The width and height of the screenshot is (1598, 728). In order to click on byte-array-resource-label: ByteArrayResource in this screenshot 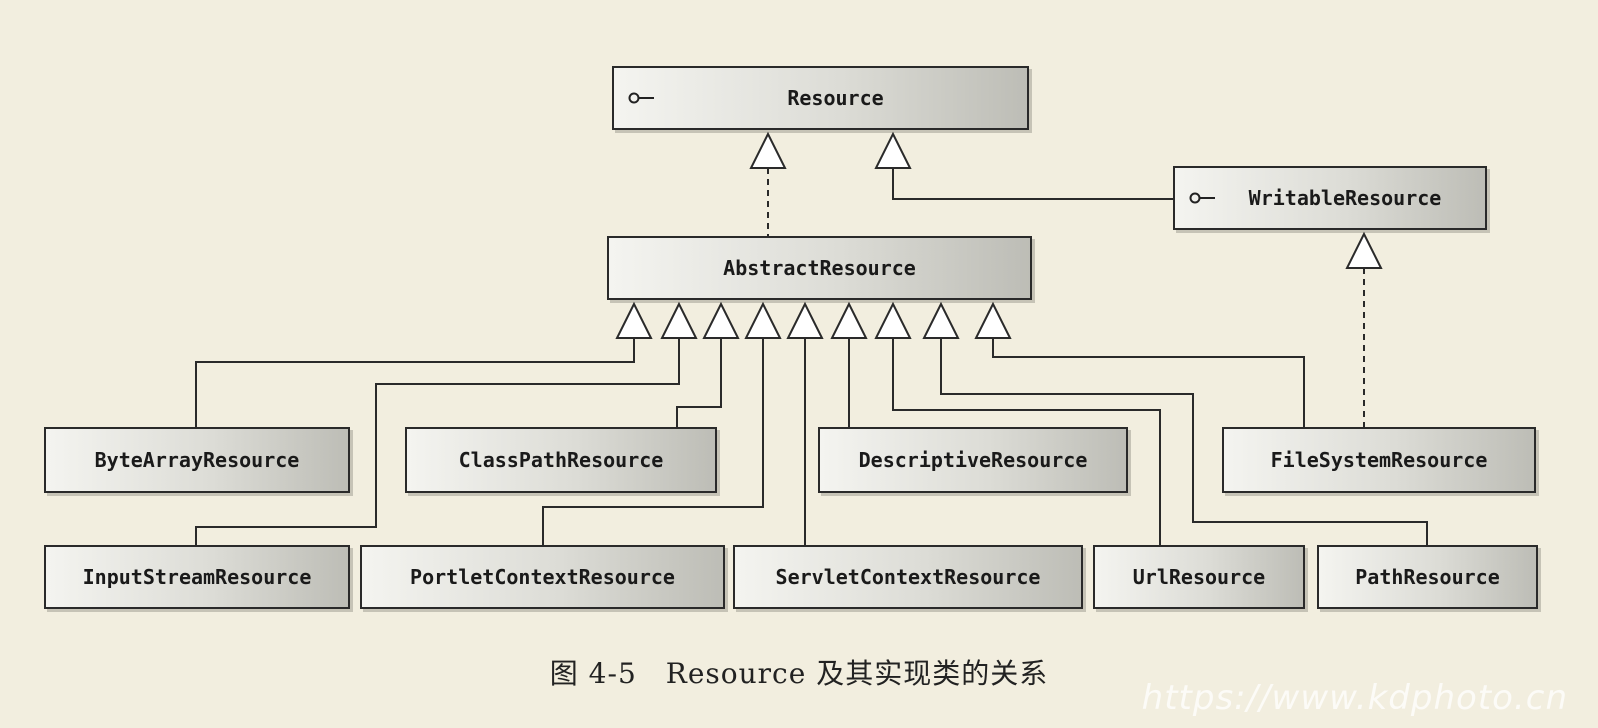, I will do `click(197, 460)`.